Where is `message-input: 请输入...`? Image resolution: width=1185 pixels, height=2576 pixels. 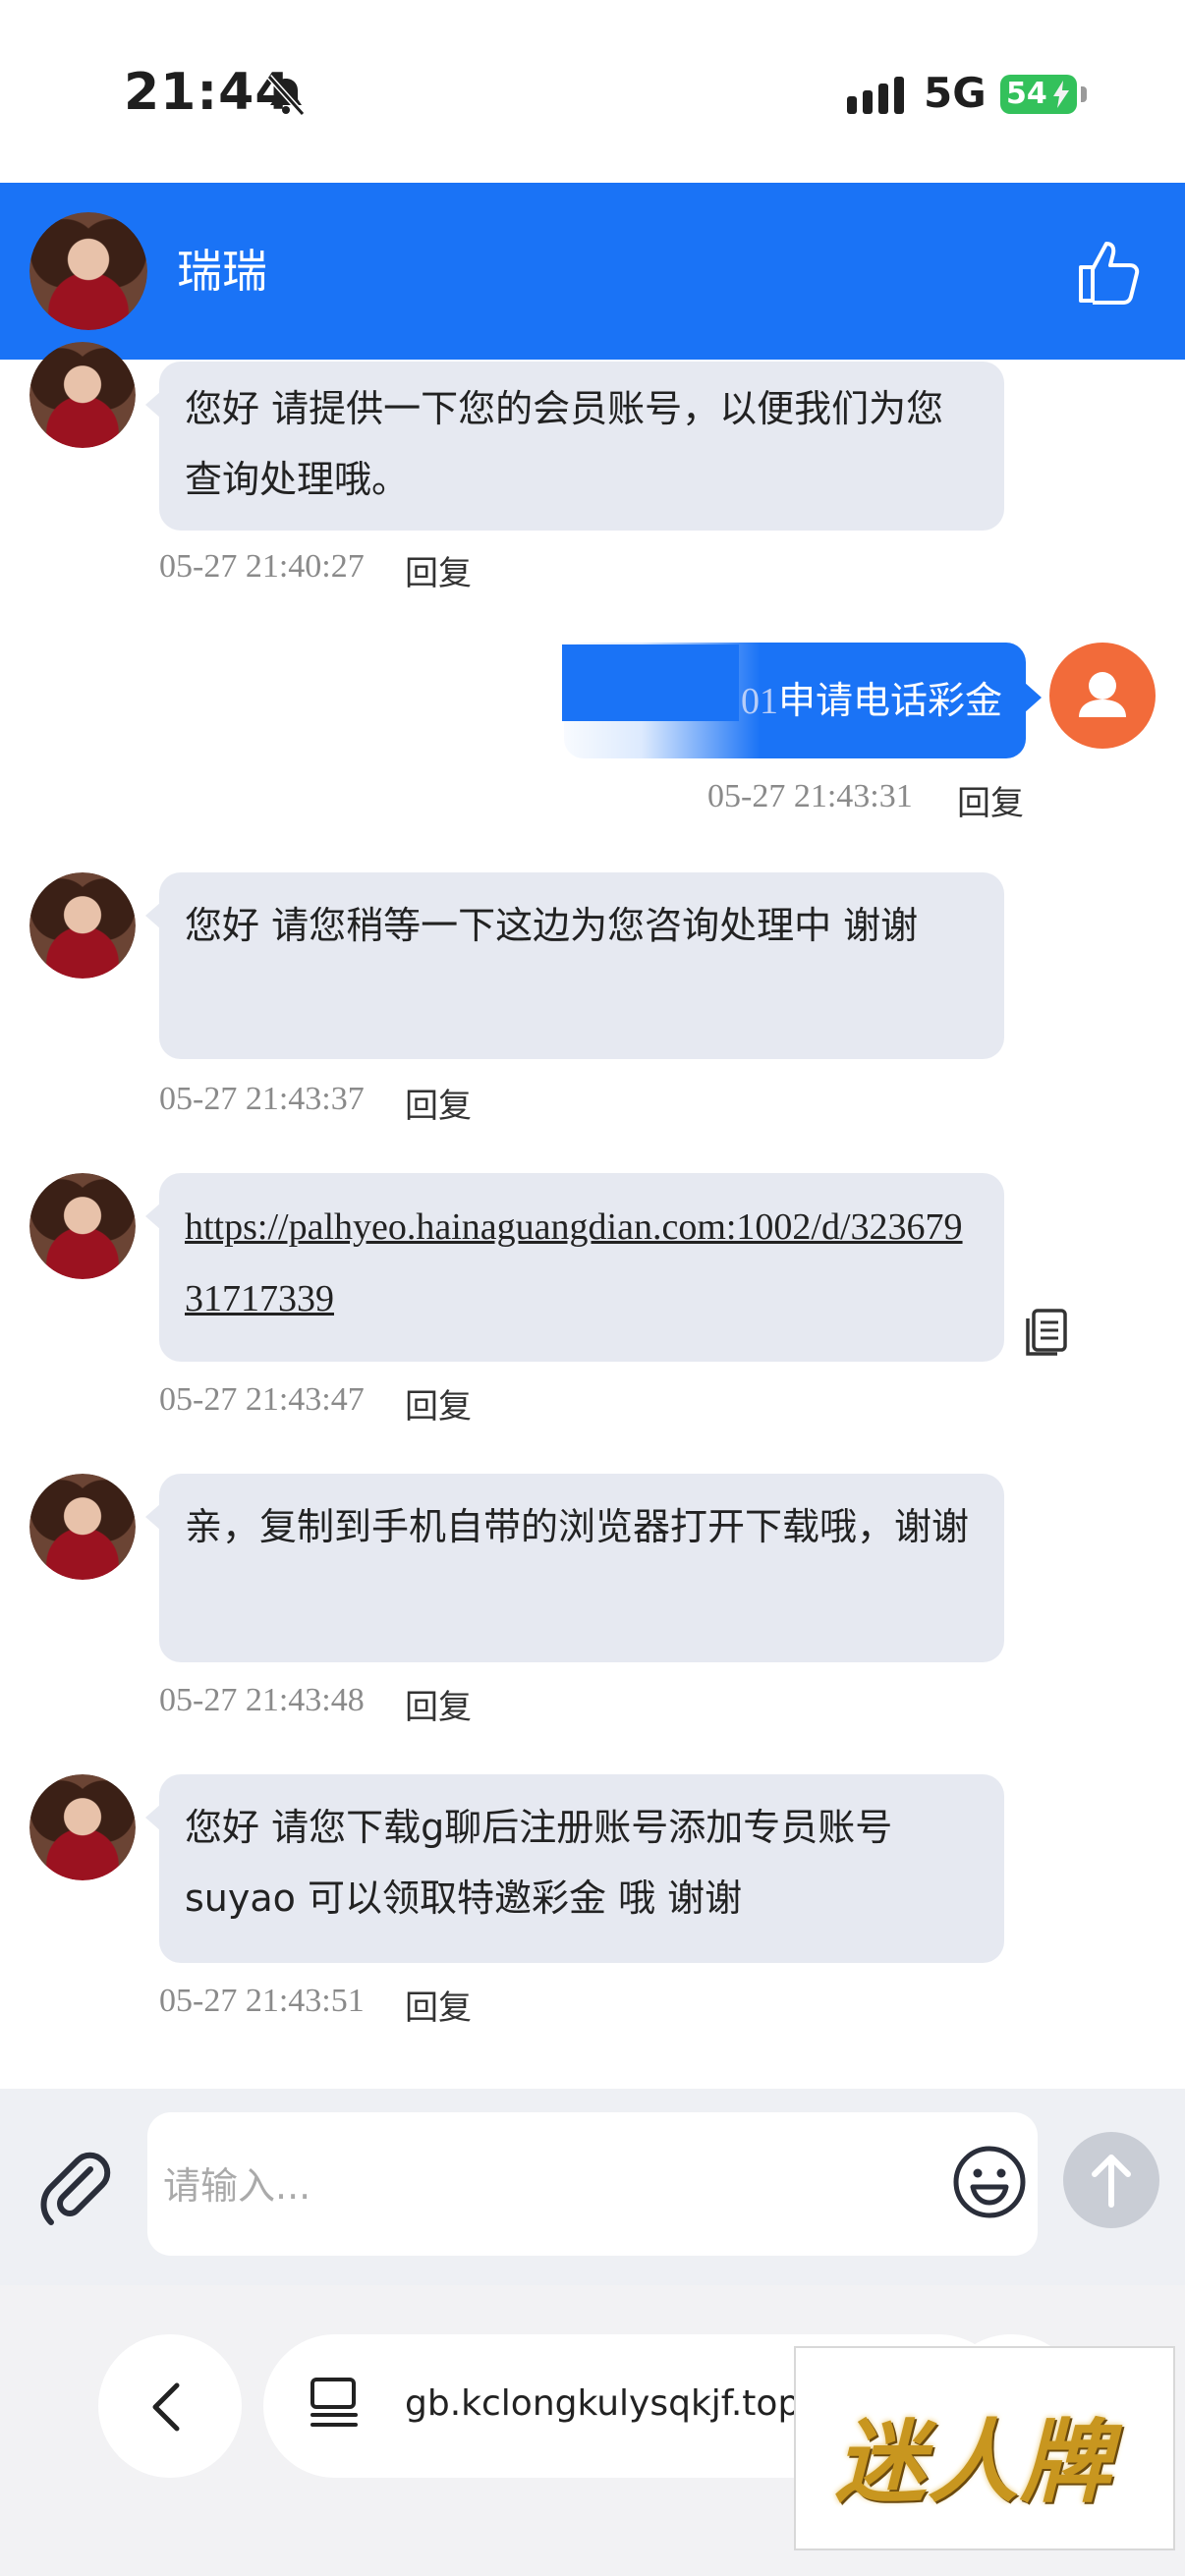 message-input: 请输入... is located at coordinates (592, 2184).